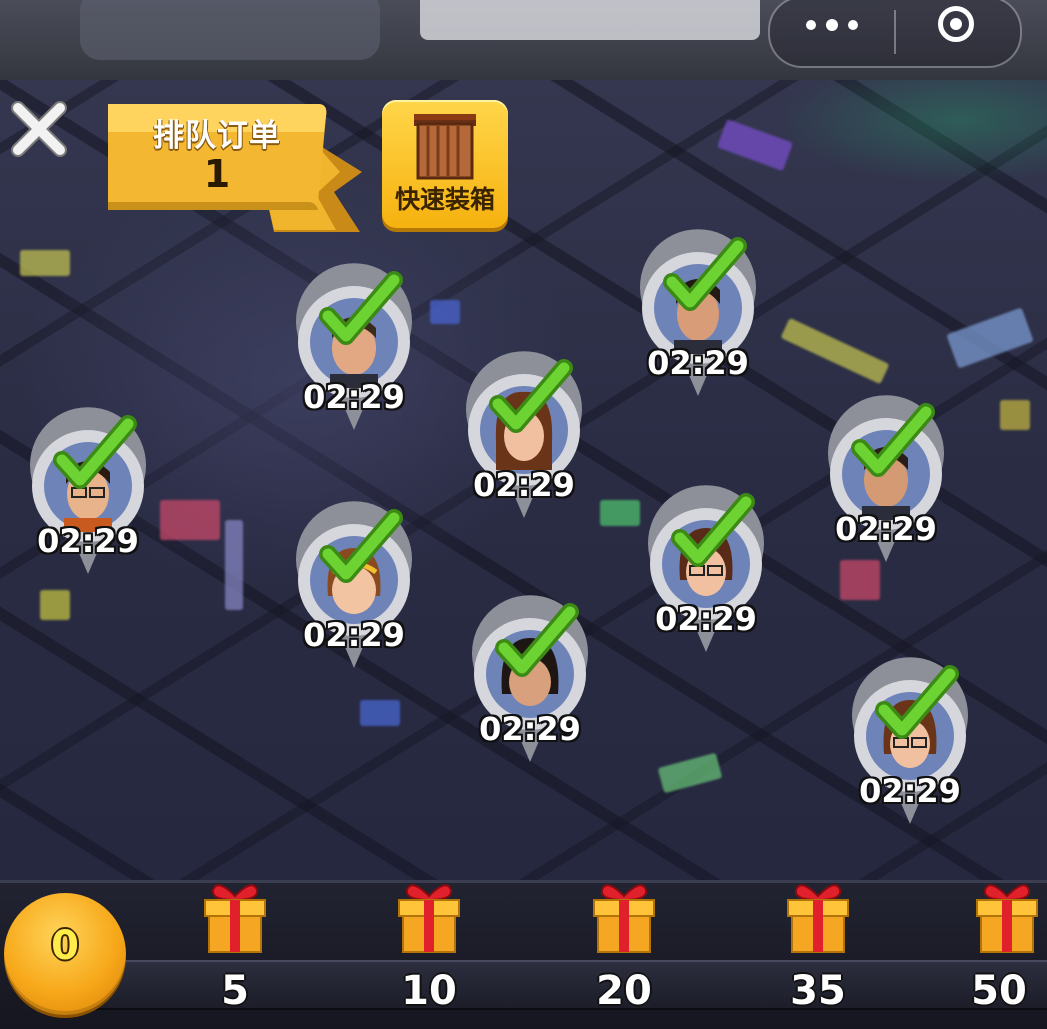  What do you see at coordinates (444, 199) in the screenshot?
I see `quick-pack-label: 快速装箱` at bounding box center [444, 199].